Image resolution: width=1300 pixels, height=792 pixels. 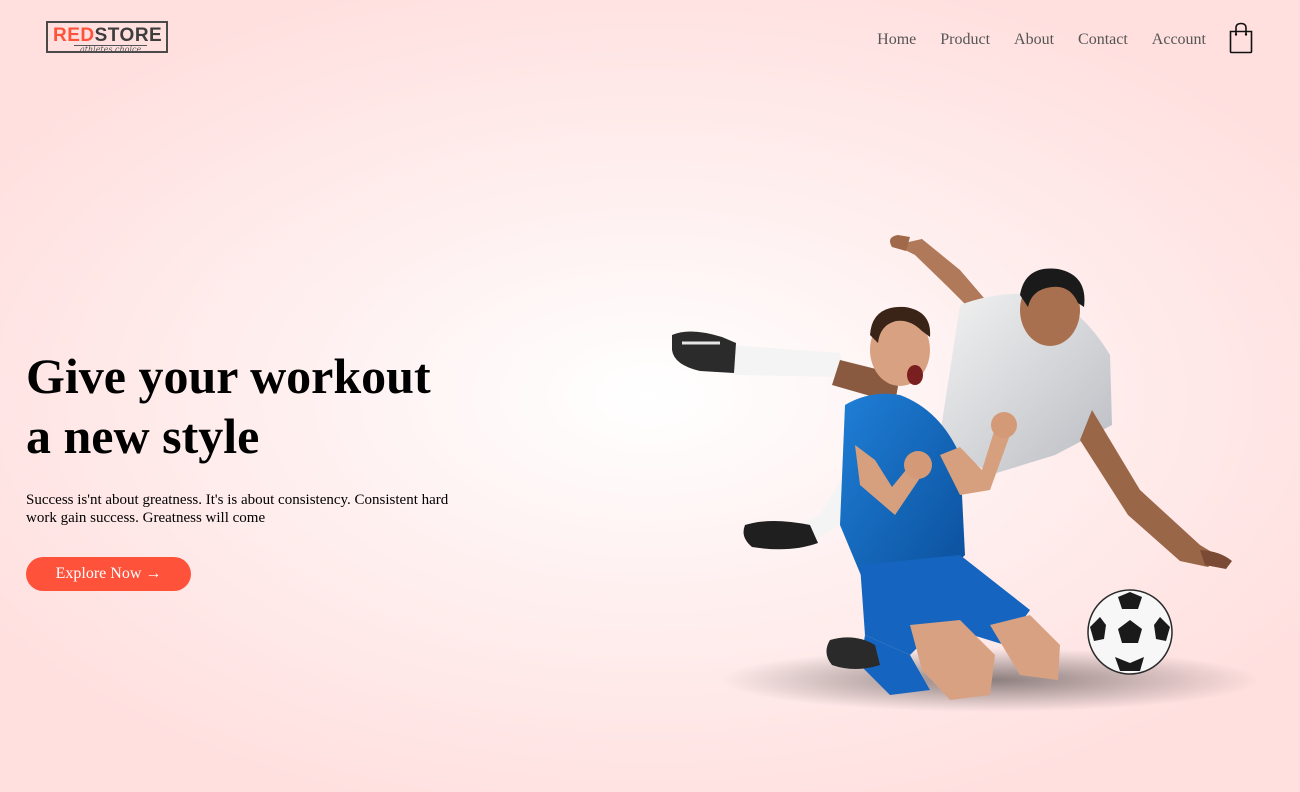 What do you see at coordinates (108, 574) in the screenshot?
I see `explore-now-button: Explore Now →` at bounding box center [108, 574].